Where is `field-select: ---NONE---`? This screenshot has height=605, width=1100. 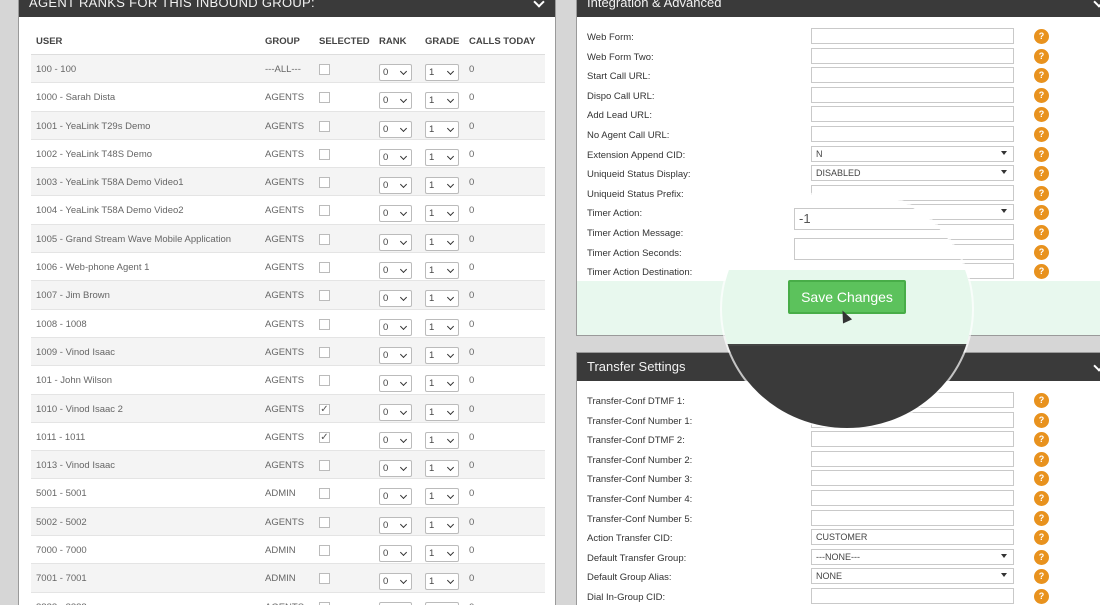 field-select: ---NONE--- is located at coordinates (912, 556).